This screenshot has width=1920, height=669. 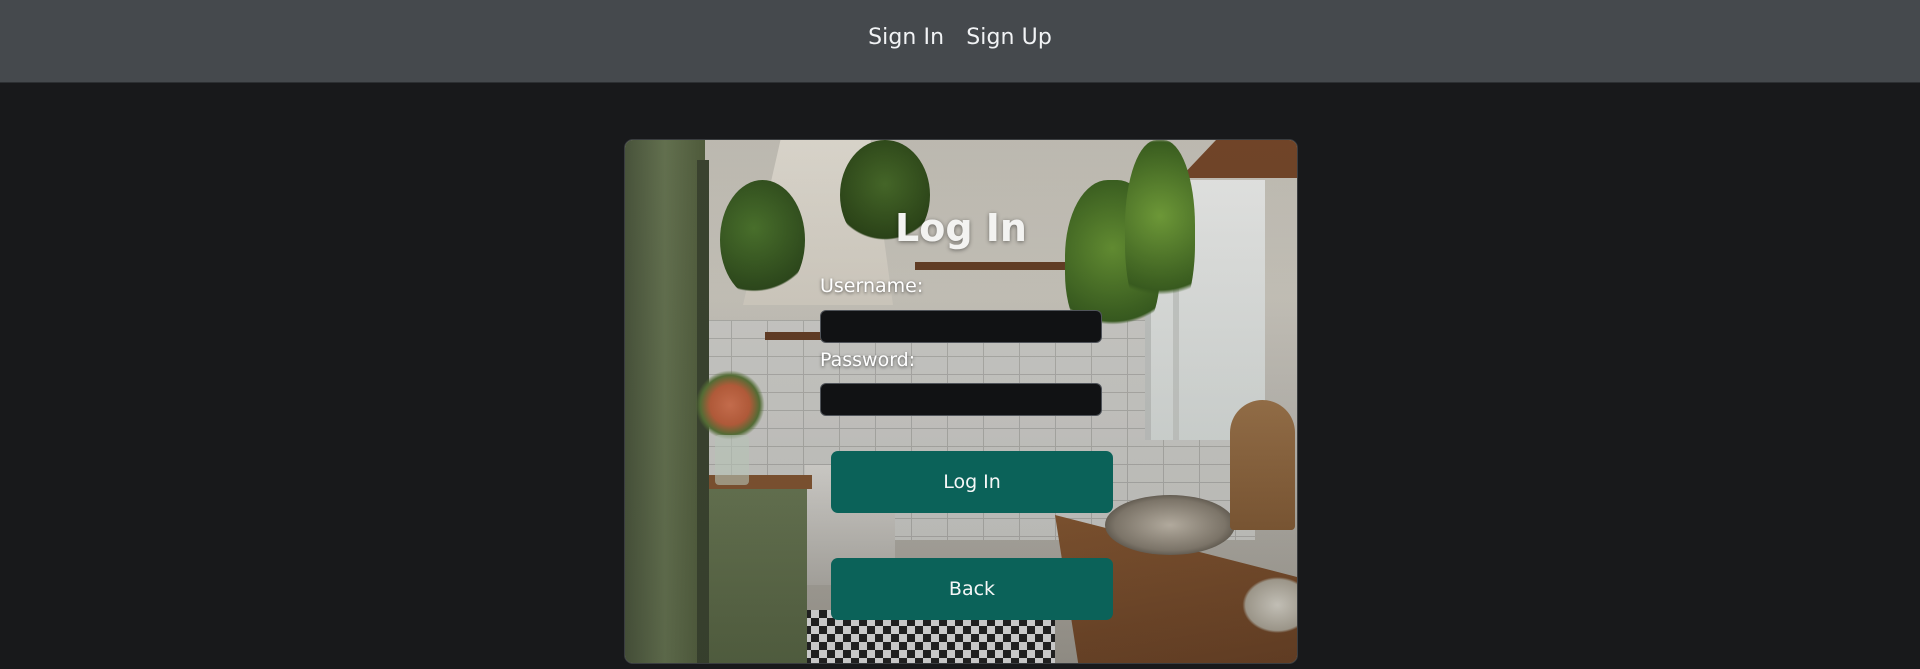 I want to click on nav-sign-up-link: Sign Up, so click(x=1009, y=37).